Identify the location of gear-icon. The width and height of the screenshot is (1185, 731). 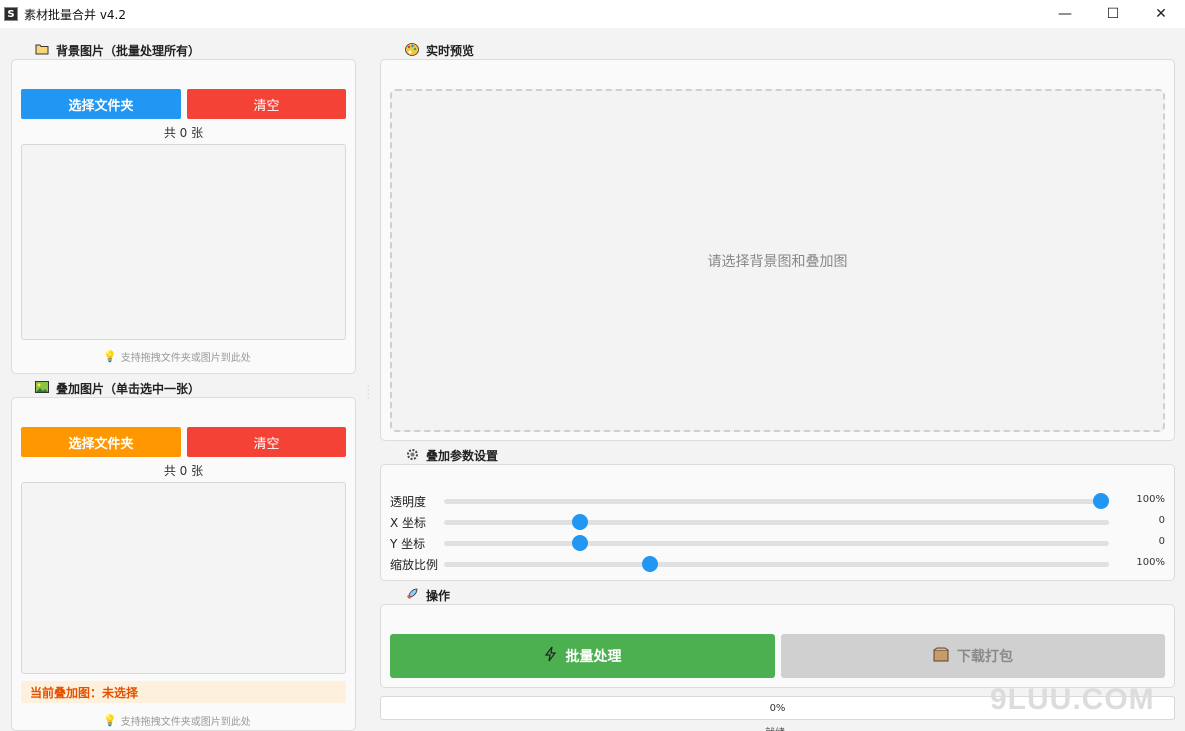
(412, 456).